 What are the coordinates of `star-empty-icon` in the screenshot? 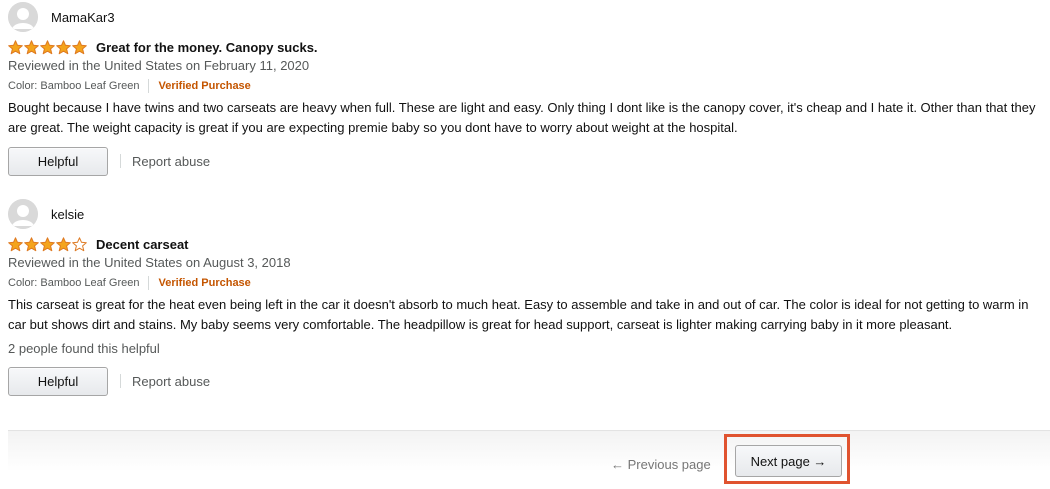 It's located at (79, 243).